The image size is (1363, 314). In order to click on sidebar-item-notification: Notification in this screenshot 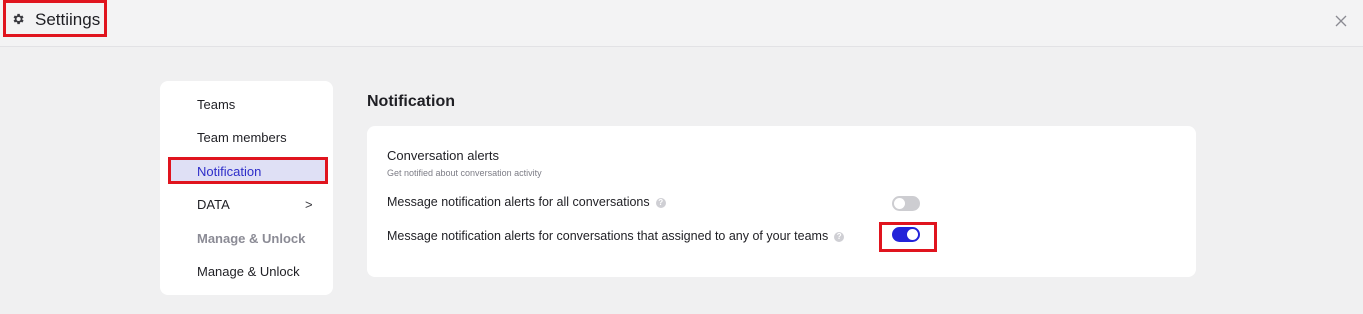, I will do `click(248, 170)`.